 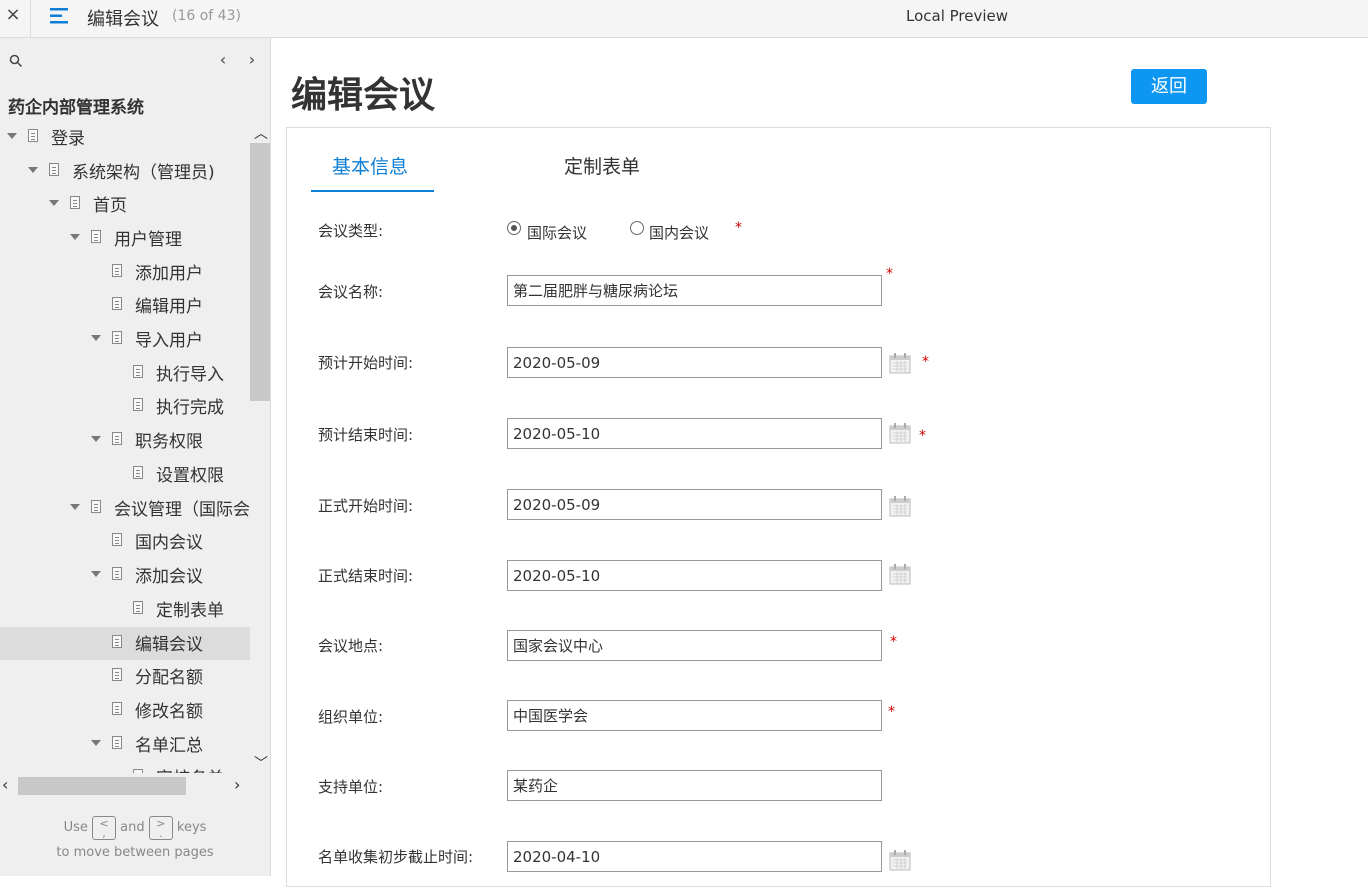 What do you see at coordinates (125, 373) in the screenshot?
I see `tree-item-execute-import: 执行导入` at bounding box center [125, 373].